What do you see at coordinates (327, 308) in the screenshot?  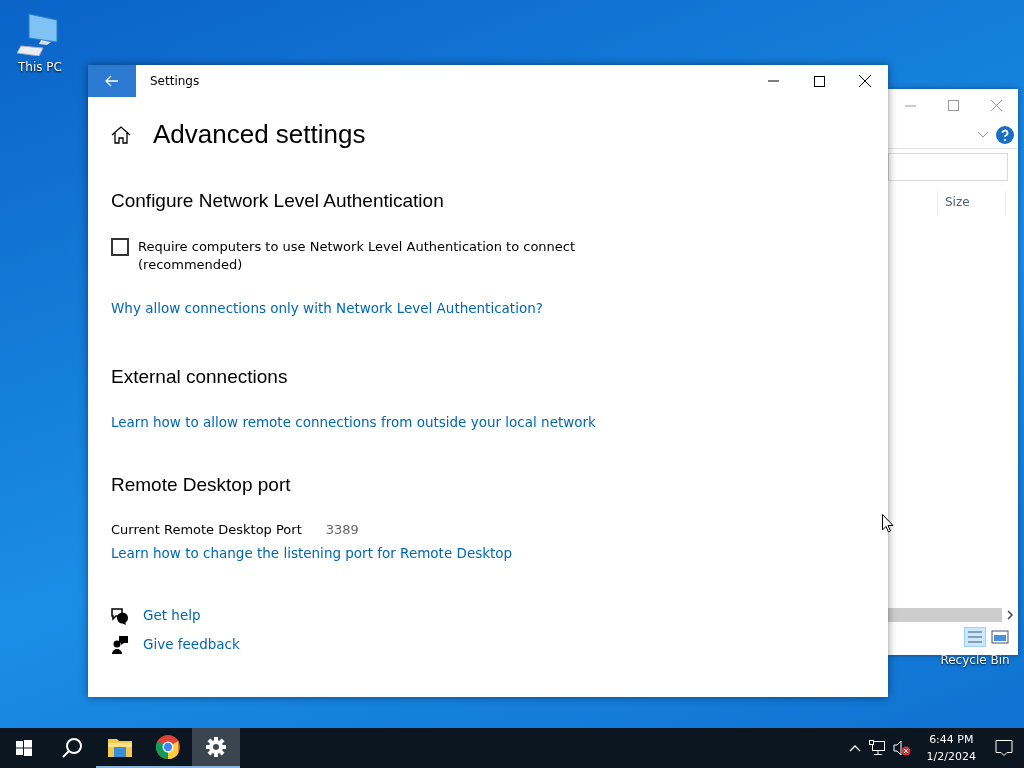 I see `link: Why allow connections only with Network Level Authentication?` at bounding box center [327, 308].